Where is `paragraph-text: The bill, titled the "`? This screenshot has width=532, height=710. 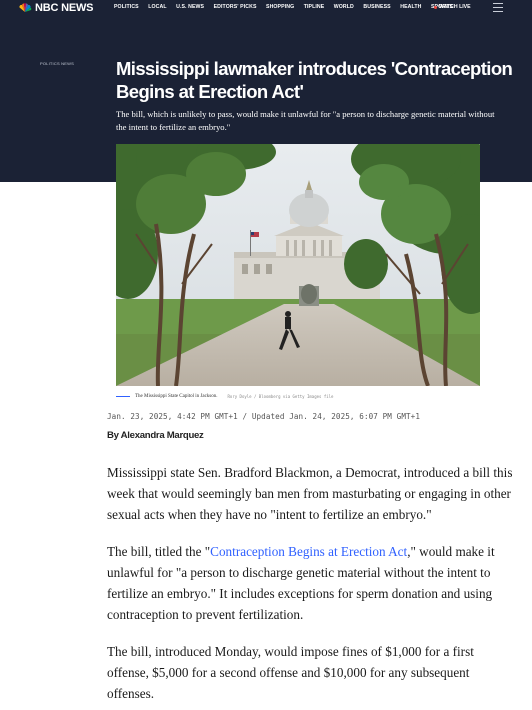
paragraph-text: The bill, titled the " is located at coordinates (159, 551).